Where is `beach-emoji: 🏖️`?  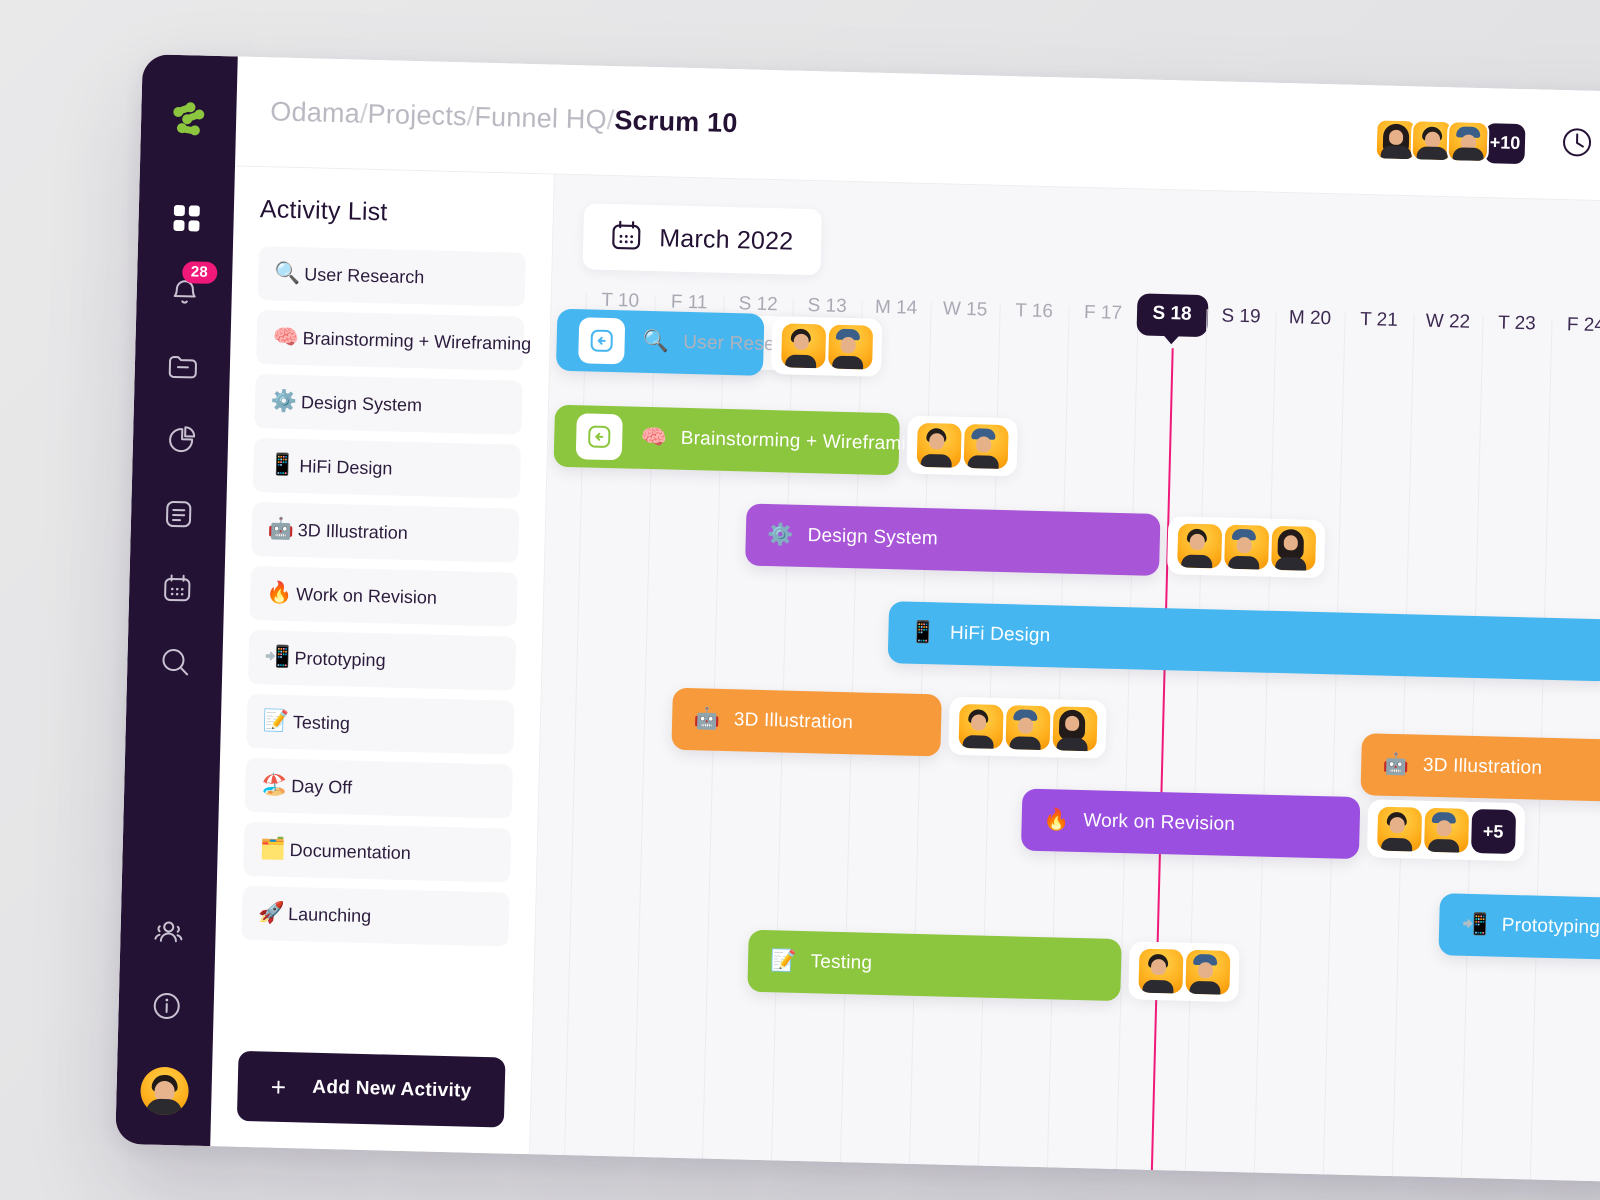 beach-emoji: 🏖️ is located at coordinates (274, 785).